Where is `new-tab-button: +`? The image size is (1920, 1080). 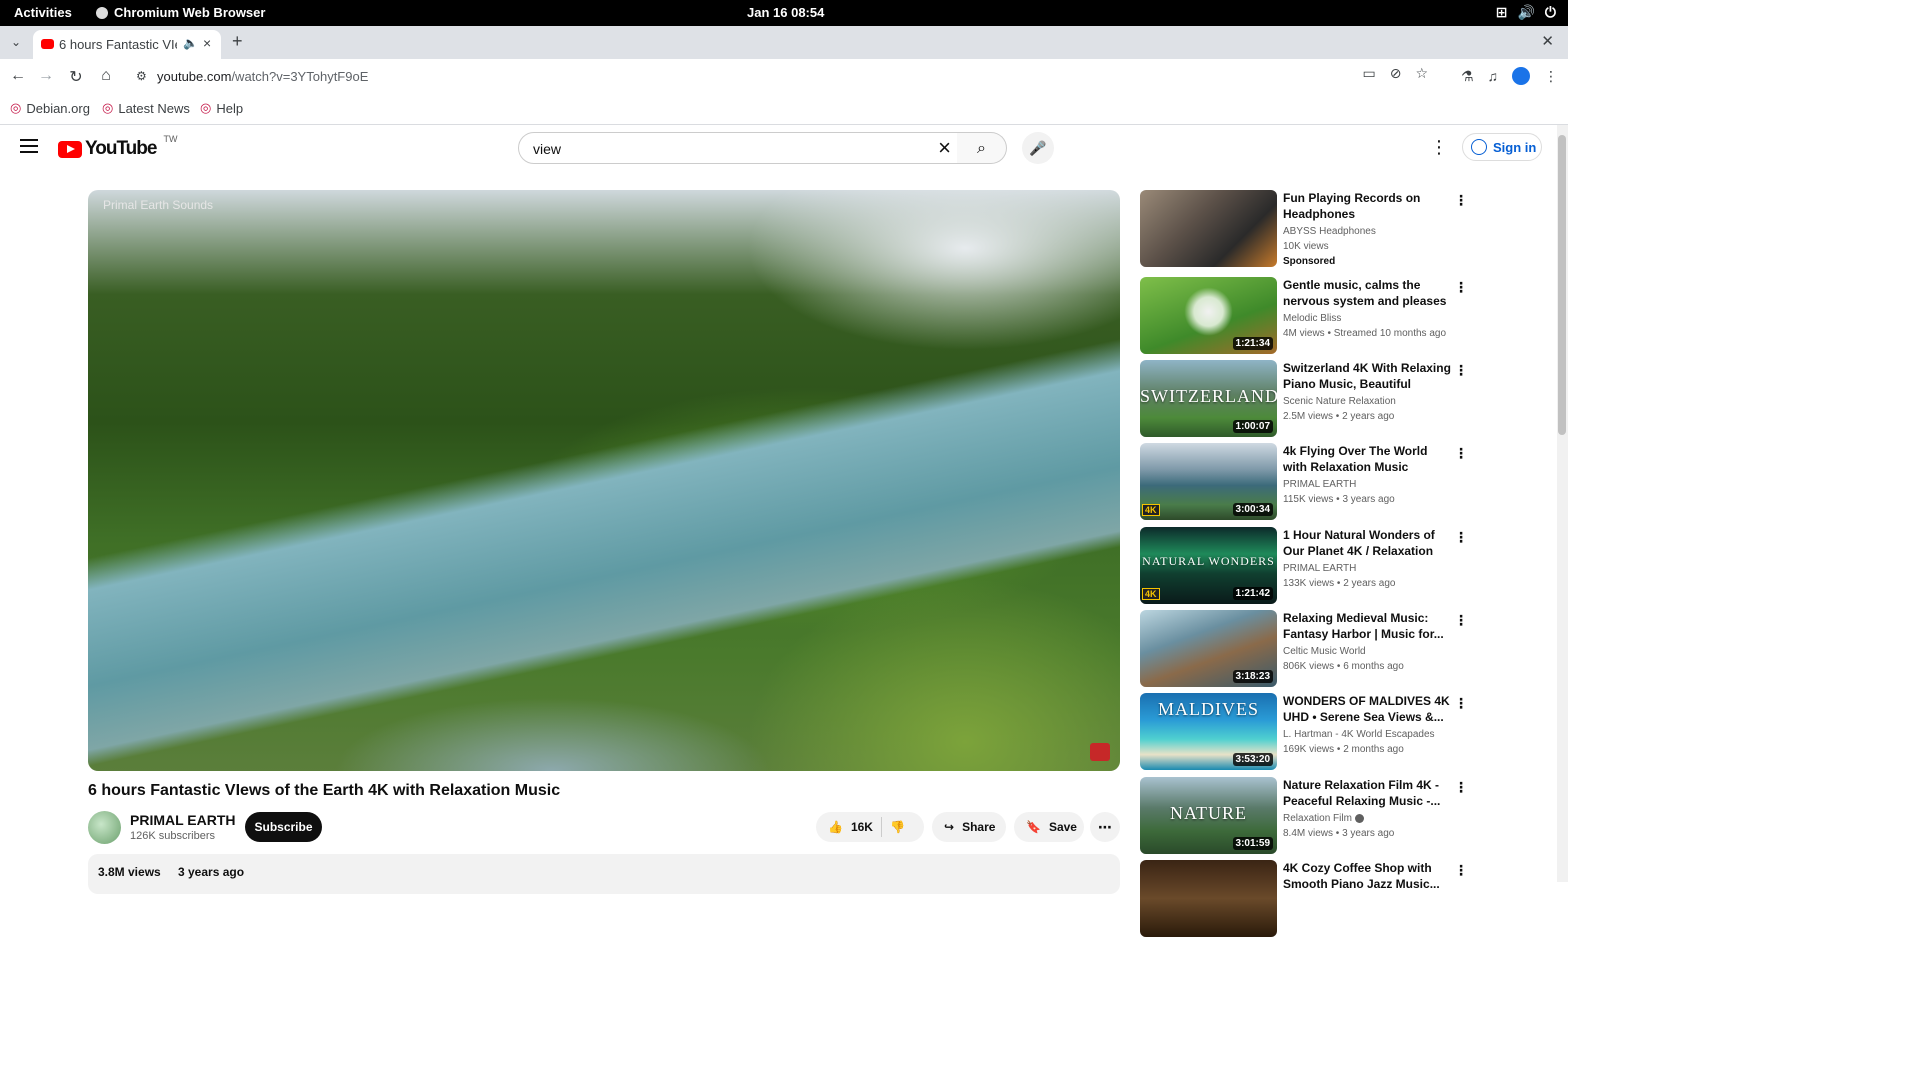 new-tab-button: + is located at coordinates (237, 41).